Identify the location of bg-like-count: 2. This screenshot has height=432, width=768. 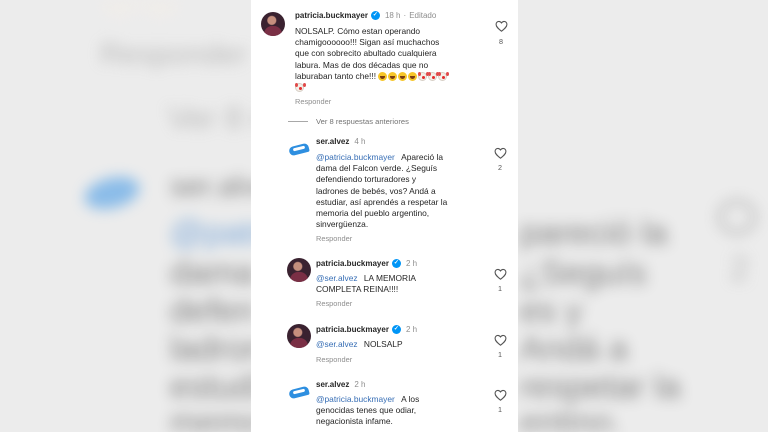
(739, 269).